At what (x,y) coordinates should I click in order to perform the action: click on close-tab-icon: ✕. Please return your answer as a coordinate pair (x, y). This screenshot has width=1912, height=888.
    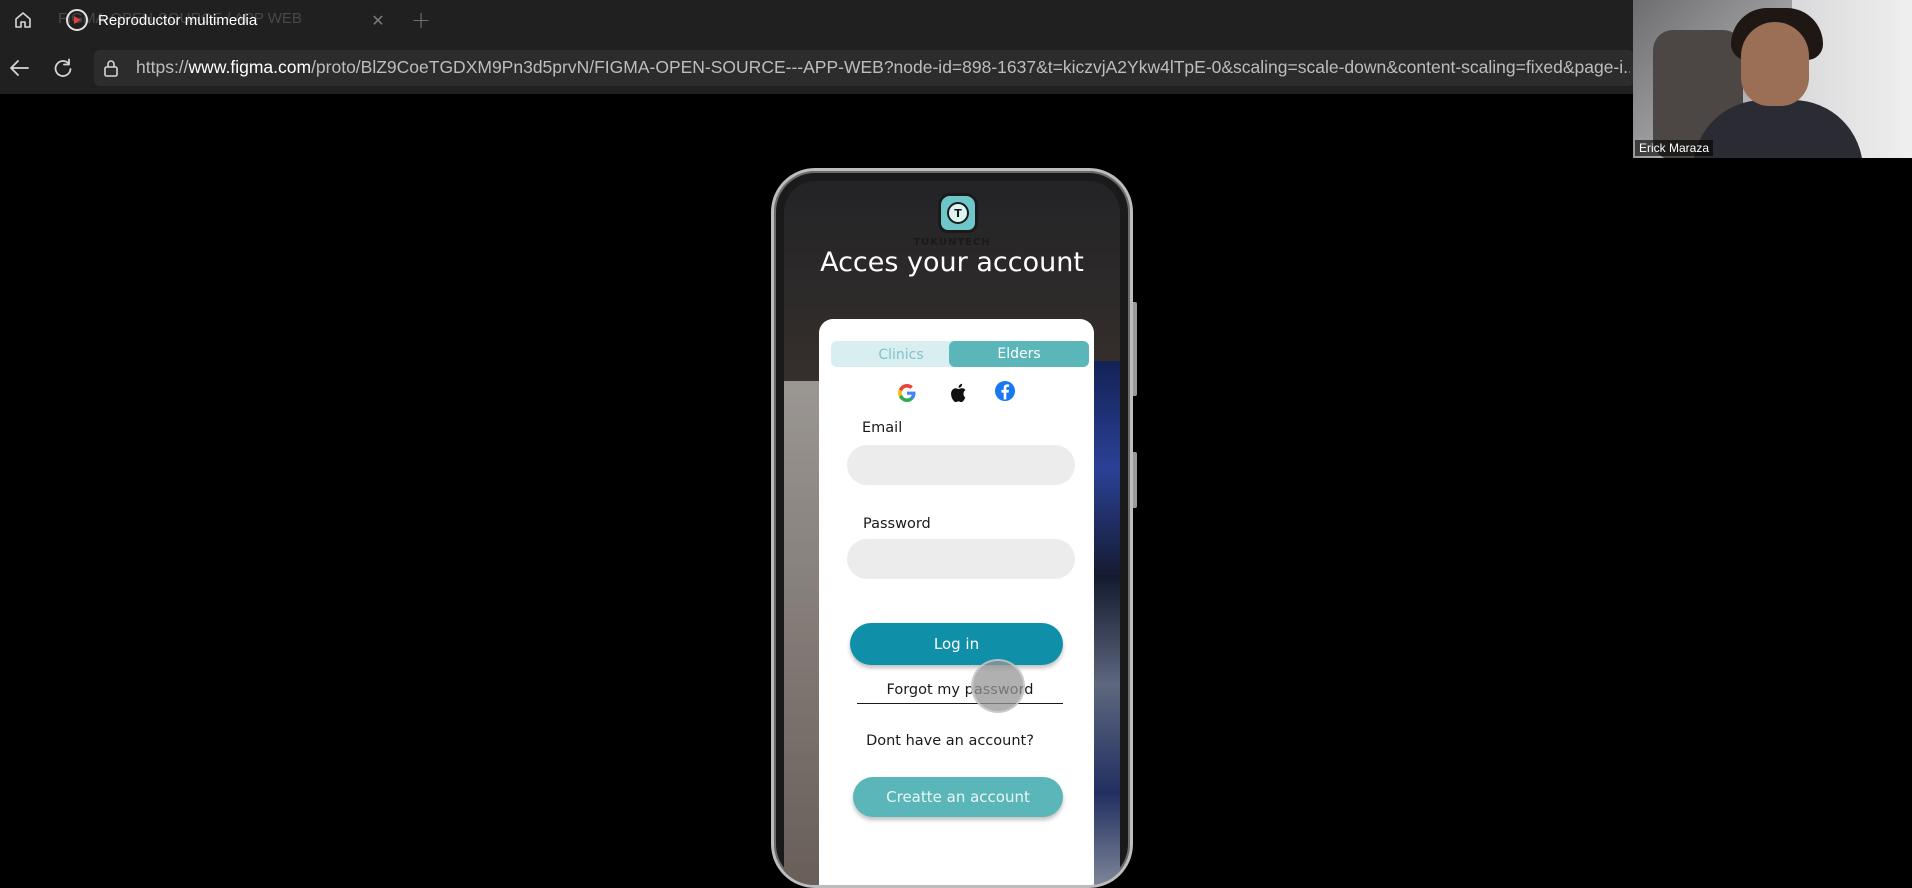
    Looking at the image, I should click on (378, 20).